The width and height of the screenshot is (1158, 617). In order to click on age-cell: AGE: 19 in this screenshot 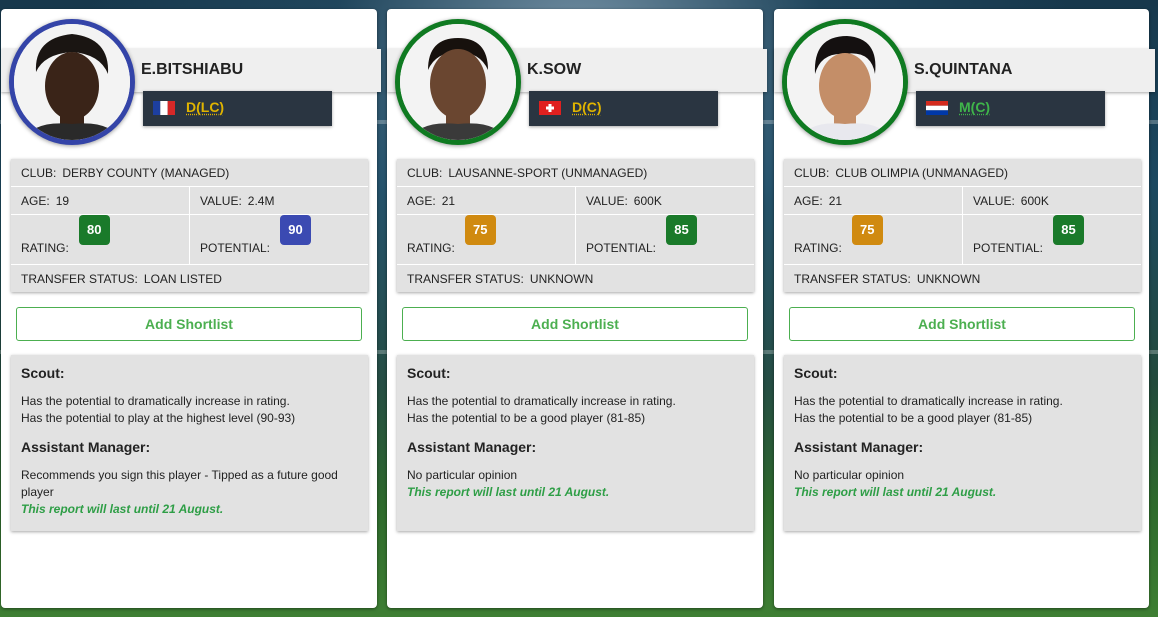, I will do `click(100, 200)`.